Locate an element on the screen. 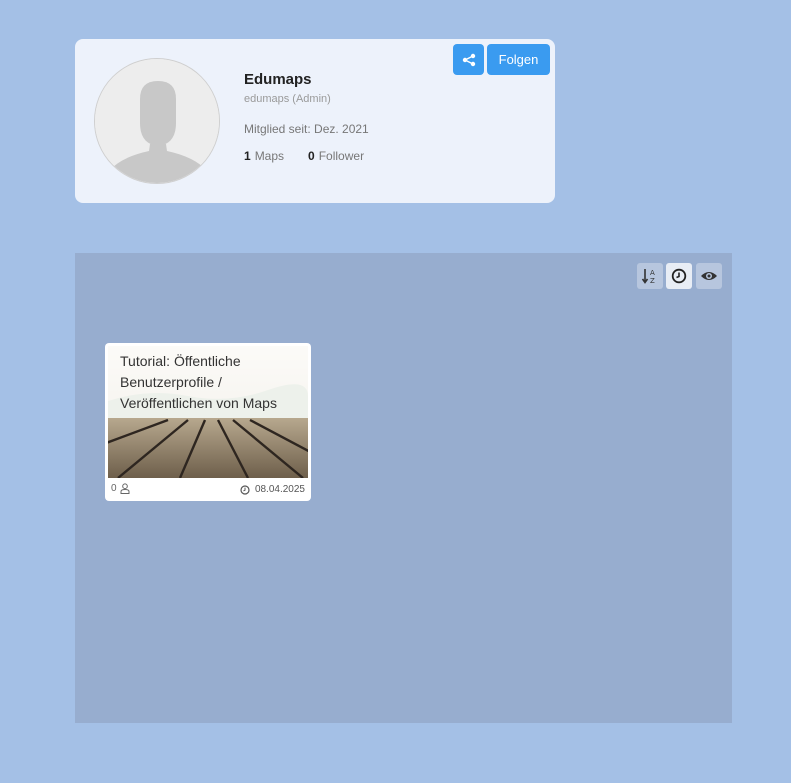  sort-alpha-button: A Z is located at coordinates (650, 276).